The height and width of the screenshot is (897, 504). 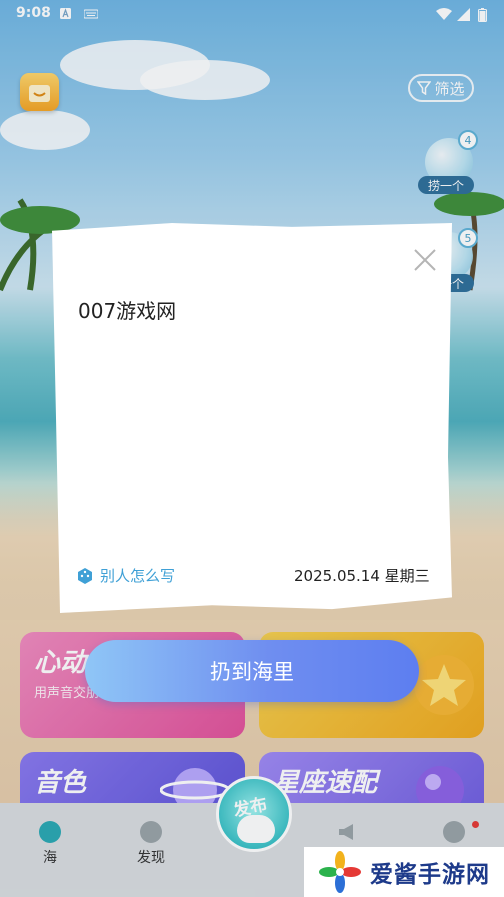 I want to click on message-date: 2025.05.14 星期三, so click(x=362, y=576).